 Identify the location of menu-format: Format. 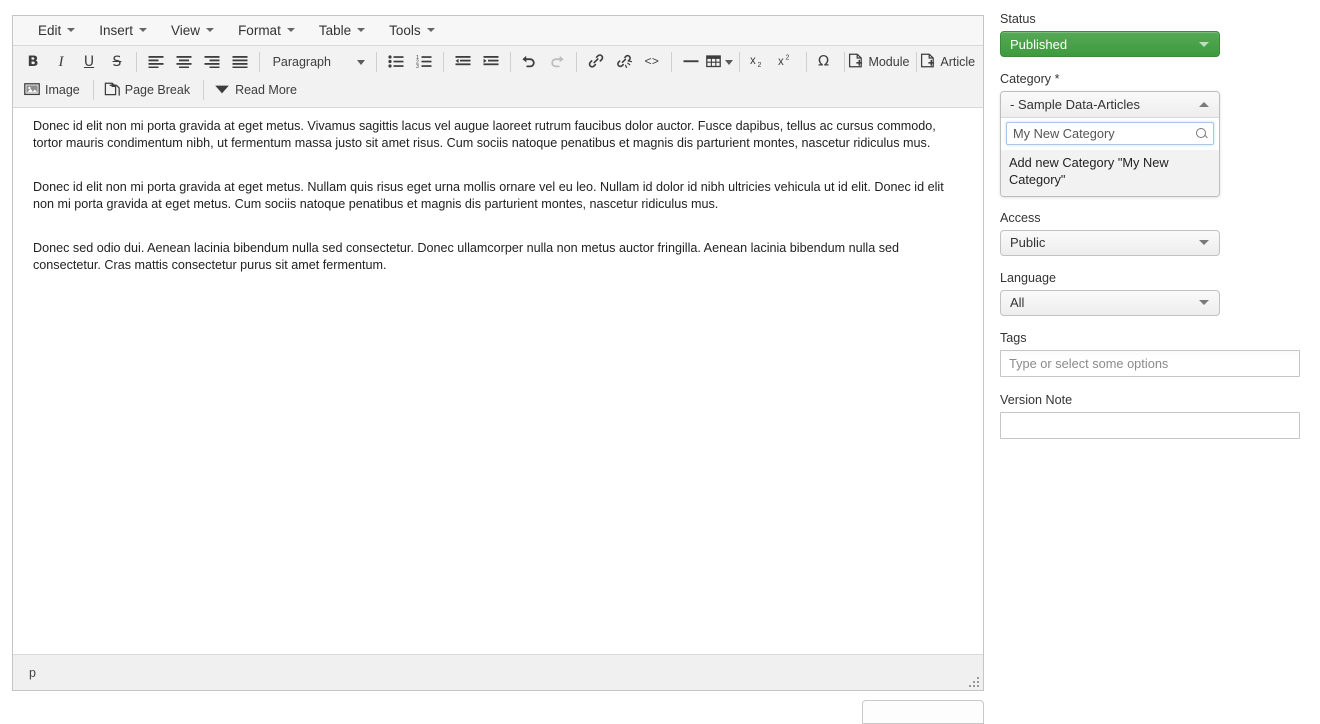
(266, 31).